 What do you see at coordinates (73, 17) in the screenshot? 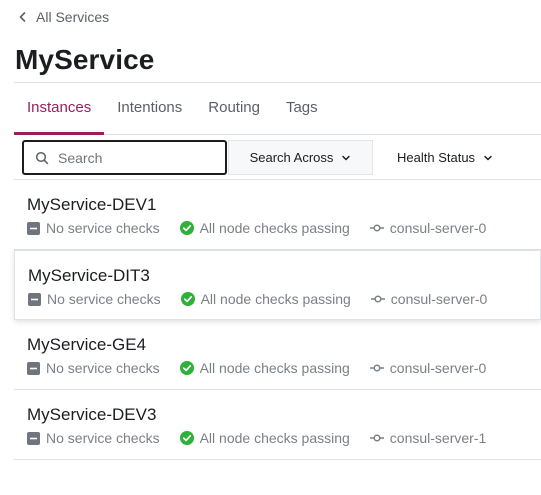
I see `back-link-label: All Services` at bounding box center [73, 17].